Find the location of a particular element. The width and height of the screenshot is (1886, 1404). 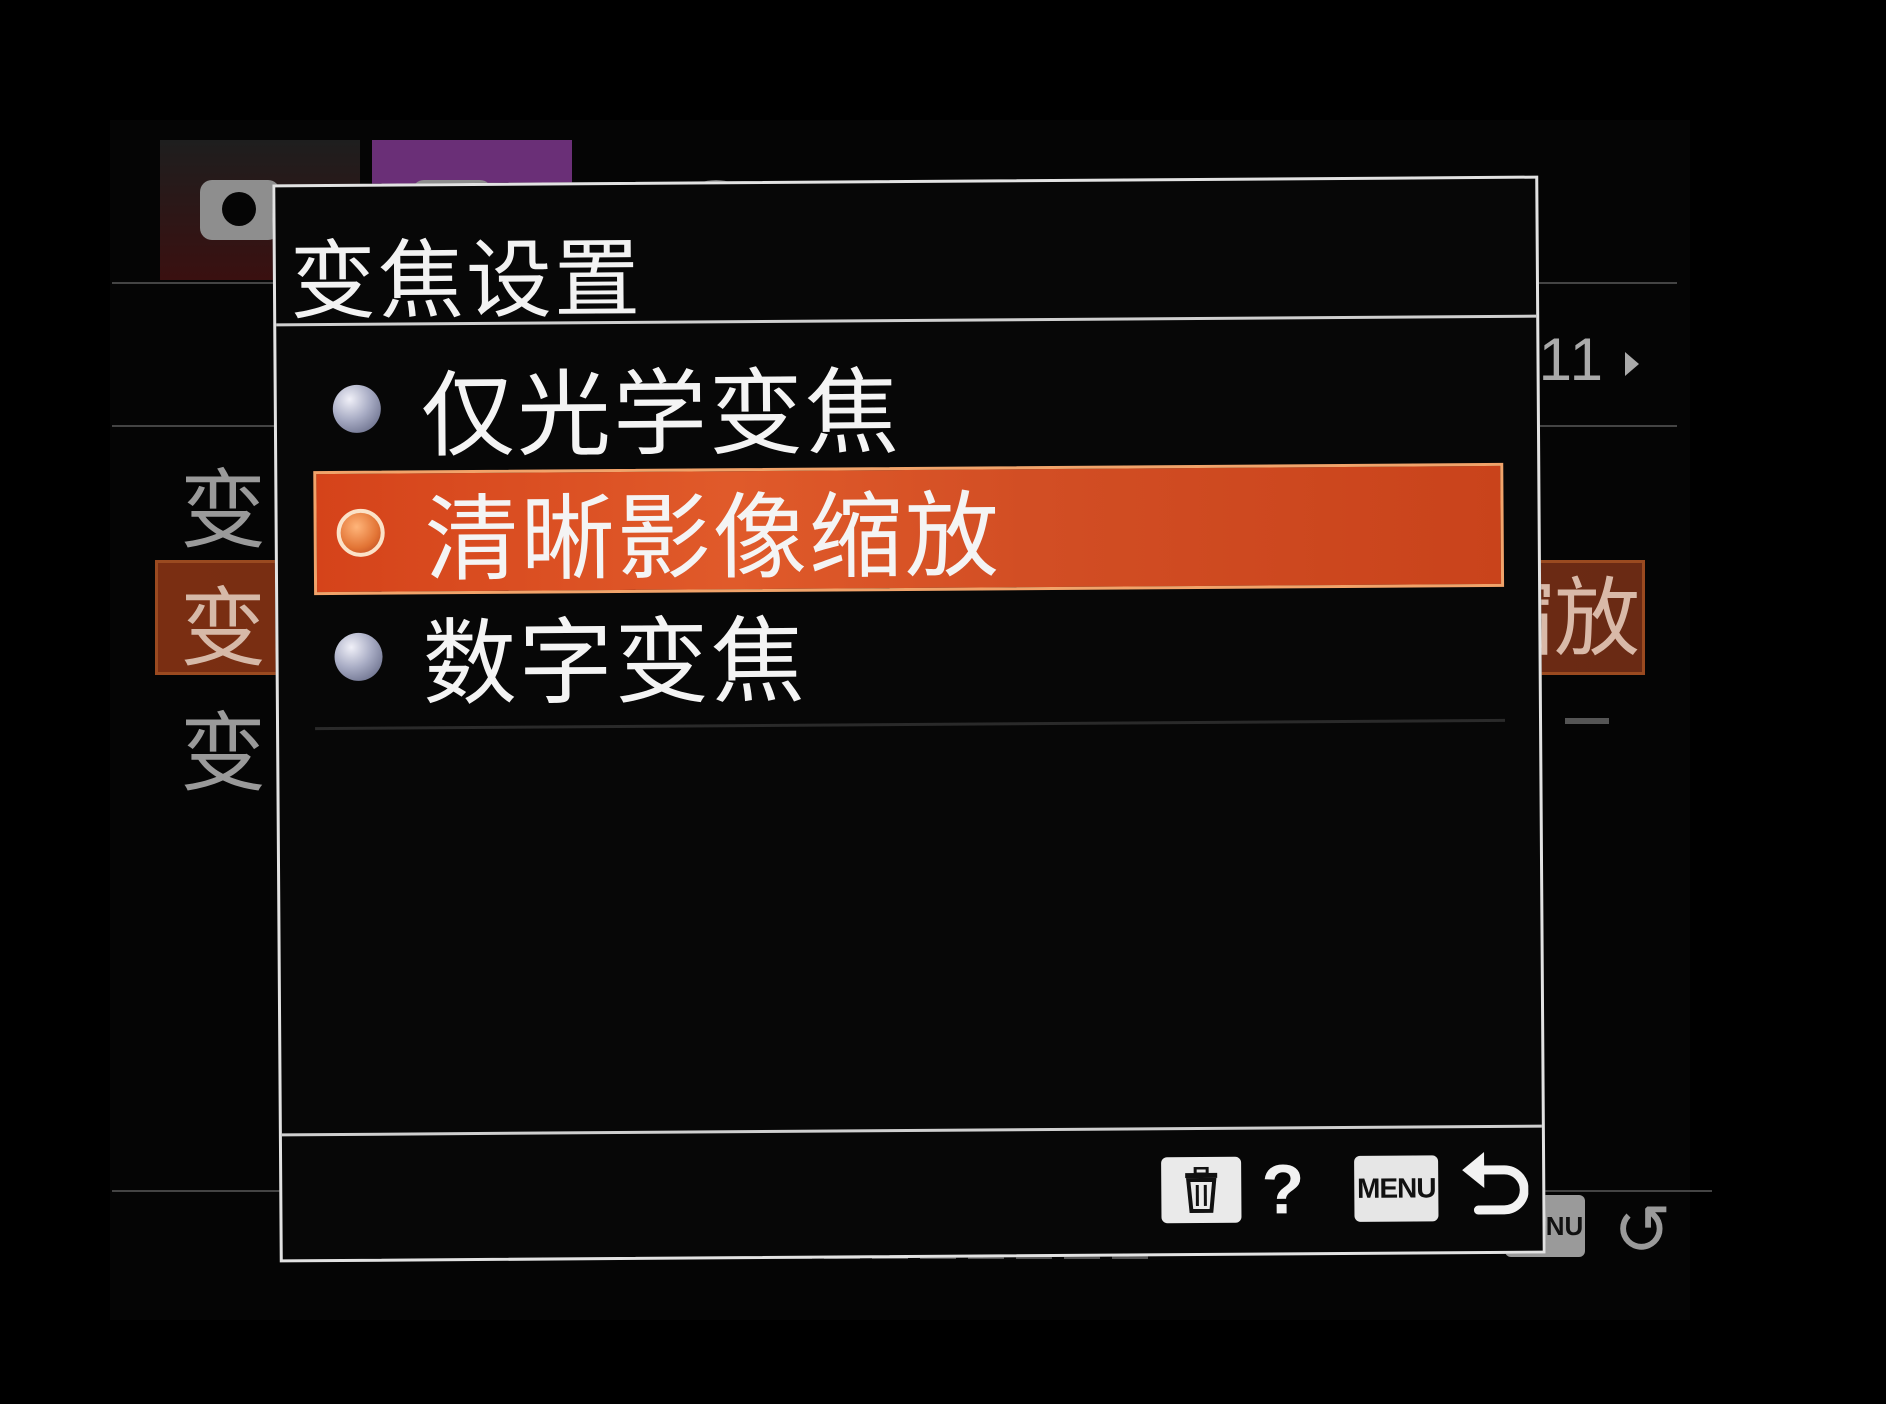

help-icon: ? is located at coordinates (1282, 1189).